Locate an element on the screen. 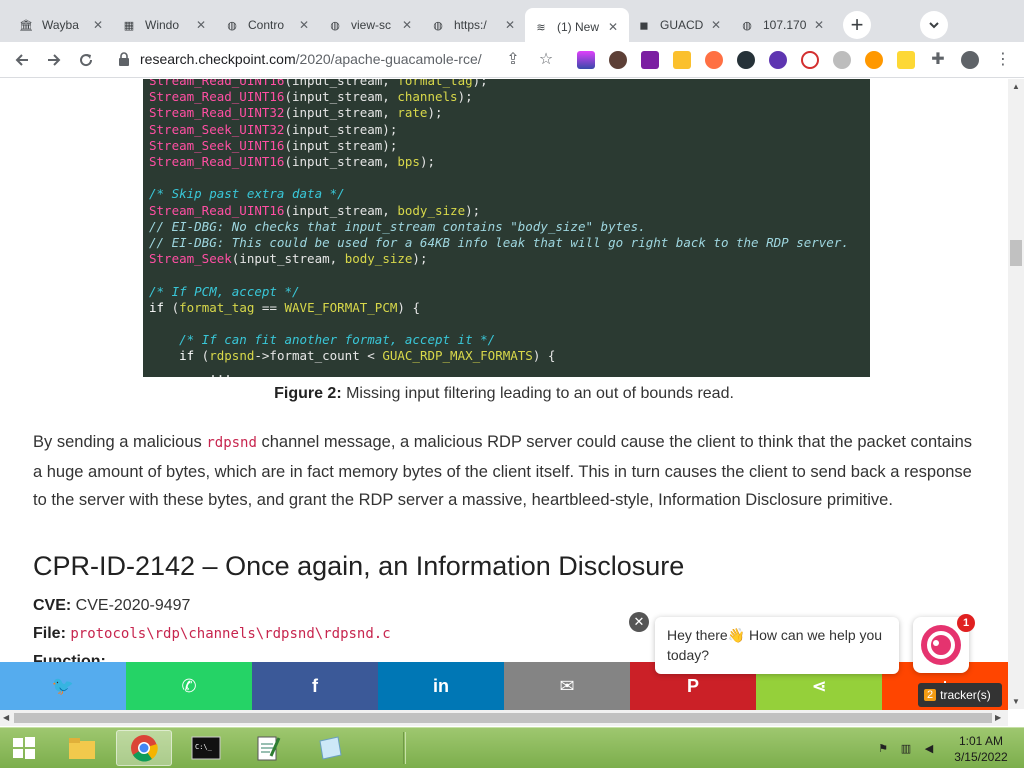 This screenshot has height=768, width=1024. volume-tray-icon: ◀ is located at coordinates (929, 749).